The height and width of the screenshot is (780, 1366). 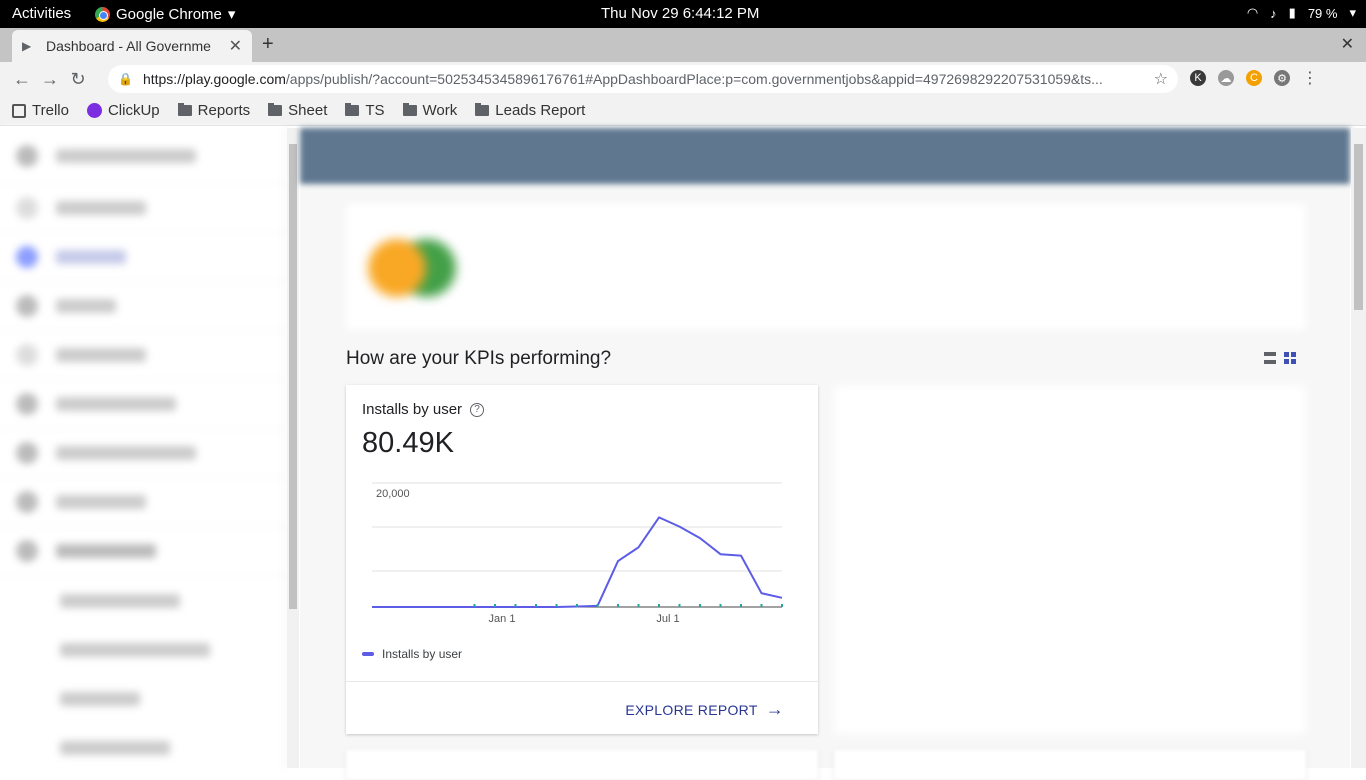 What do you see at coordinates (683, 45) in the screenshot?
I see `tab-strip: ▶ Dashboard - All Governme ✕ + ✕` at bounding box center [683, 45].